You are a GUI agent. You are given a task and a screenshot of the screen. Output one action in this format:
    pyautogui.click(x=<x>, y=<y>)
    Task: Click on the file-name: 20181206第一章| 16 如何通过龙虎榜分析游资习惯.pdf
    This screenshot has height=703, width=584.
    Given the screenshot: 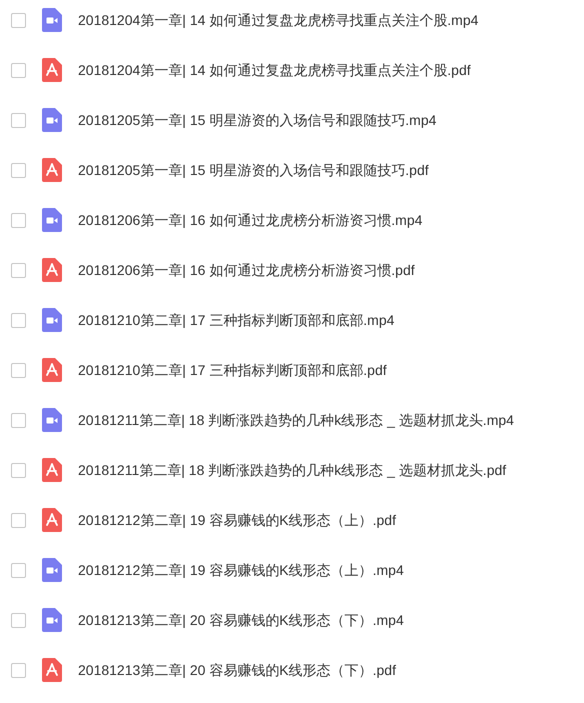 What is the action you would take?
    pyautogui.click(x=246, y=270)
    